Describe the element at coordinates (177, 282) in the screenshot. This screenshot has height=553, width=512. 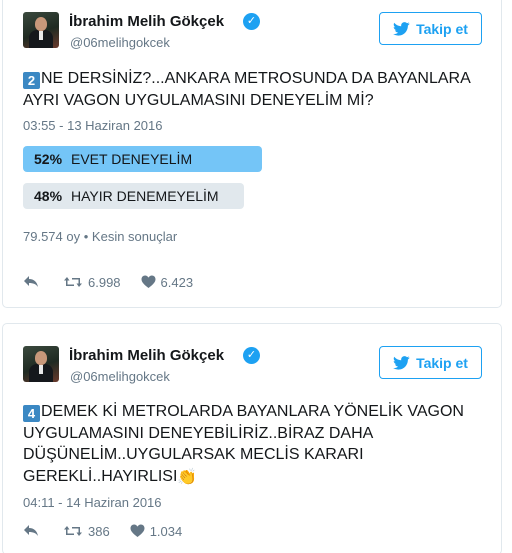
I see `like-count: 6.423` at that location.